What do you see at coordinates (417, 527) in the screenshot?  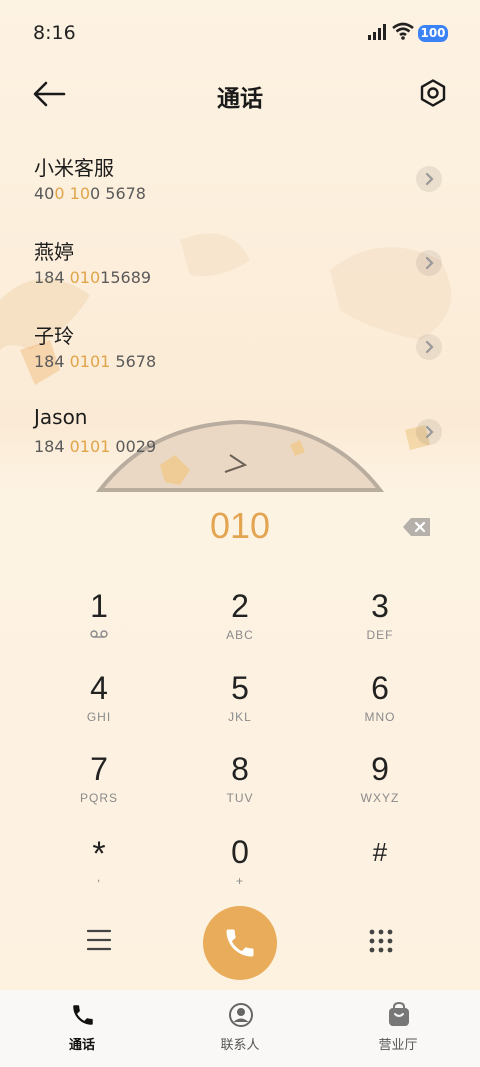 I see `backspace-icon` at bounding box center [417, 527].